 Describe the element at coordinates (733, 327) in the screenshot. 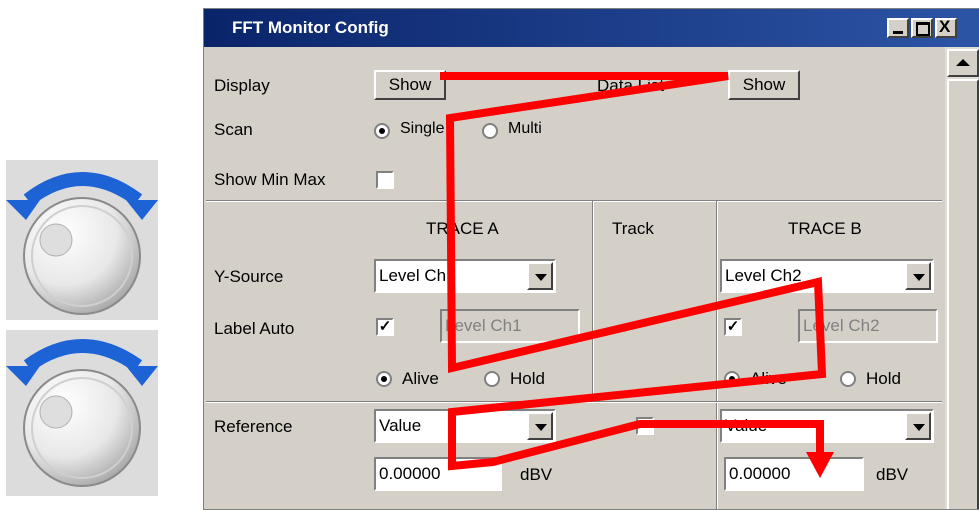

I see `label-auto-trace-b-checkbox: ✓` at that location.